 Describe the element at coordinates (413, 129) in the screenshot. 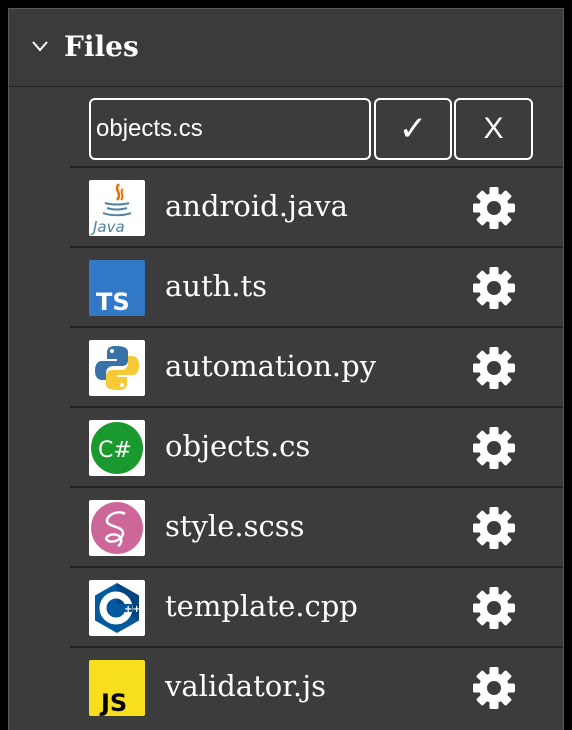

I see `confirm-rename-button: ✓` at that location.